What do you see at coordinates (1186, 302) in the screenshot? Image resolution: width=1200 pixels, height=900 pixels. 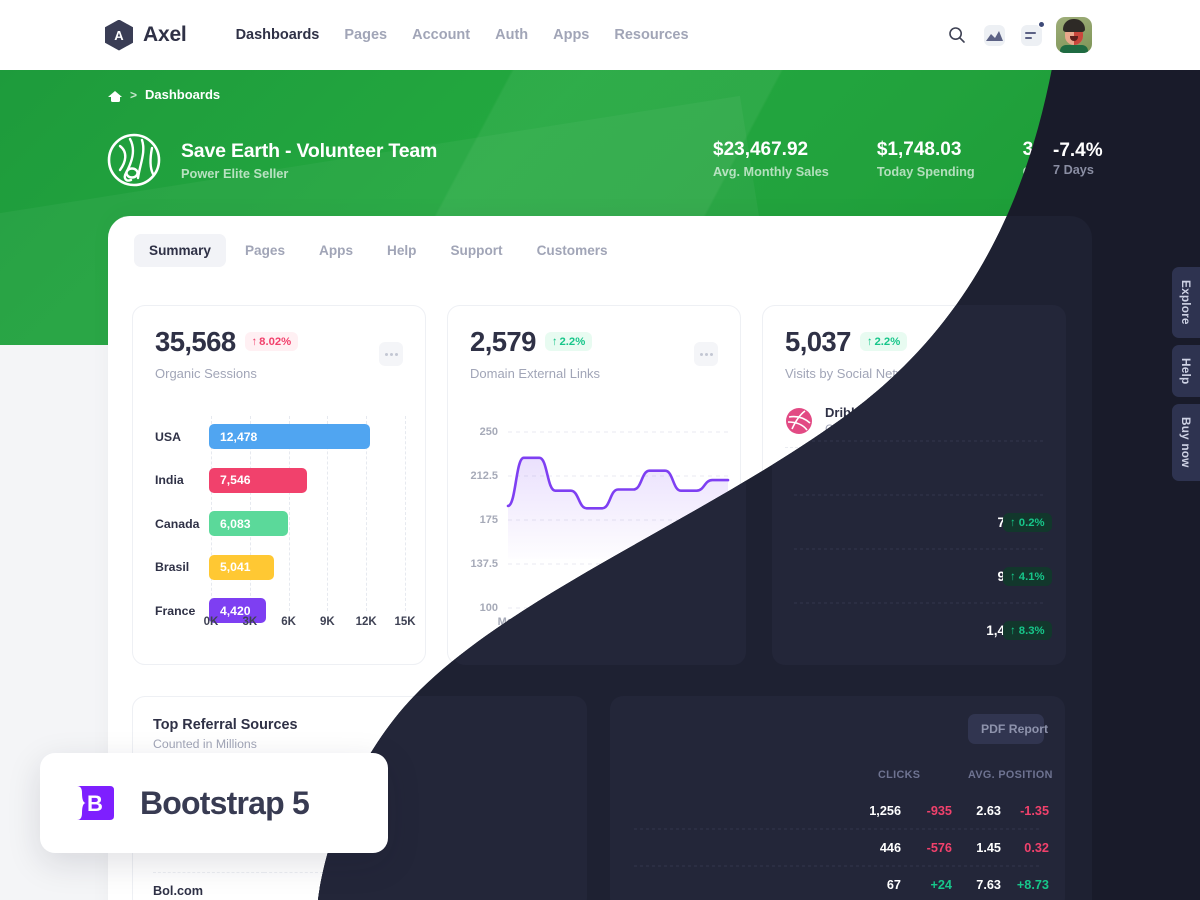 I see `side-tab-explore: Explore` at bounding box center [1186, 302].